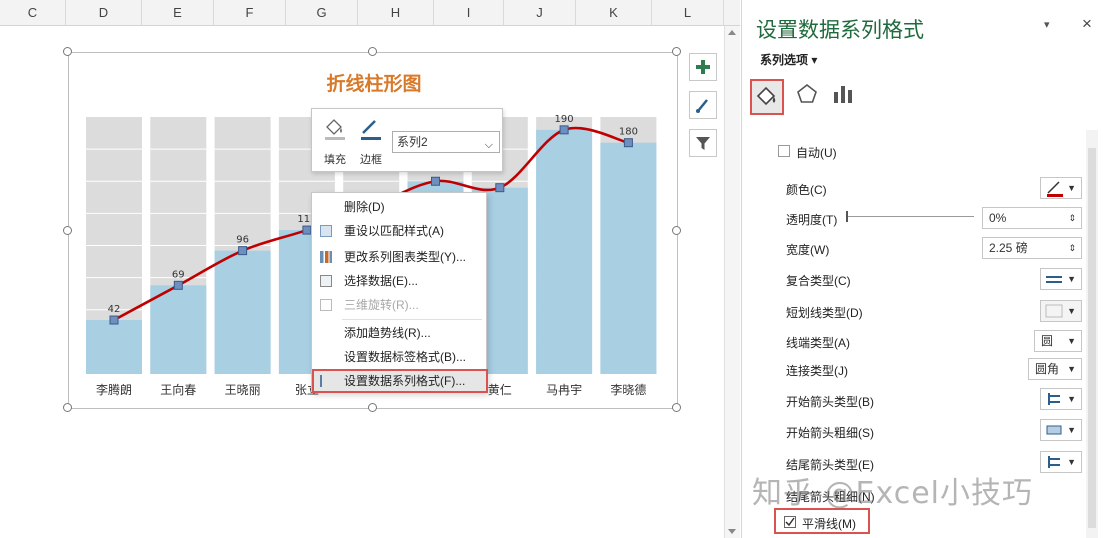 This screenshot has width=1108, height=538. I want to click on column-header: G, so click(322, 13).